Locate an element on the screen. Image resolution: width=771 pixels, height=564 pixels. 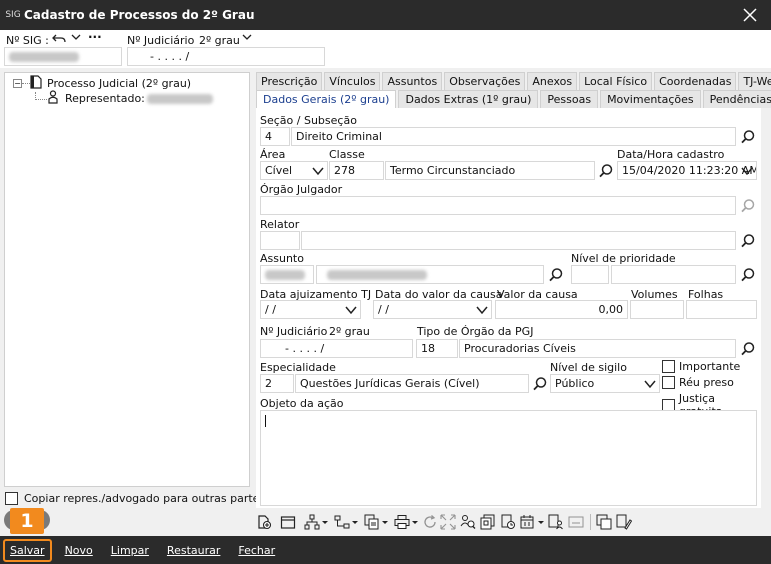
tab-dados-extras: Dados Extras (1º grau) is located at coordinates (468, 99).